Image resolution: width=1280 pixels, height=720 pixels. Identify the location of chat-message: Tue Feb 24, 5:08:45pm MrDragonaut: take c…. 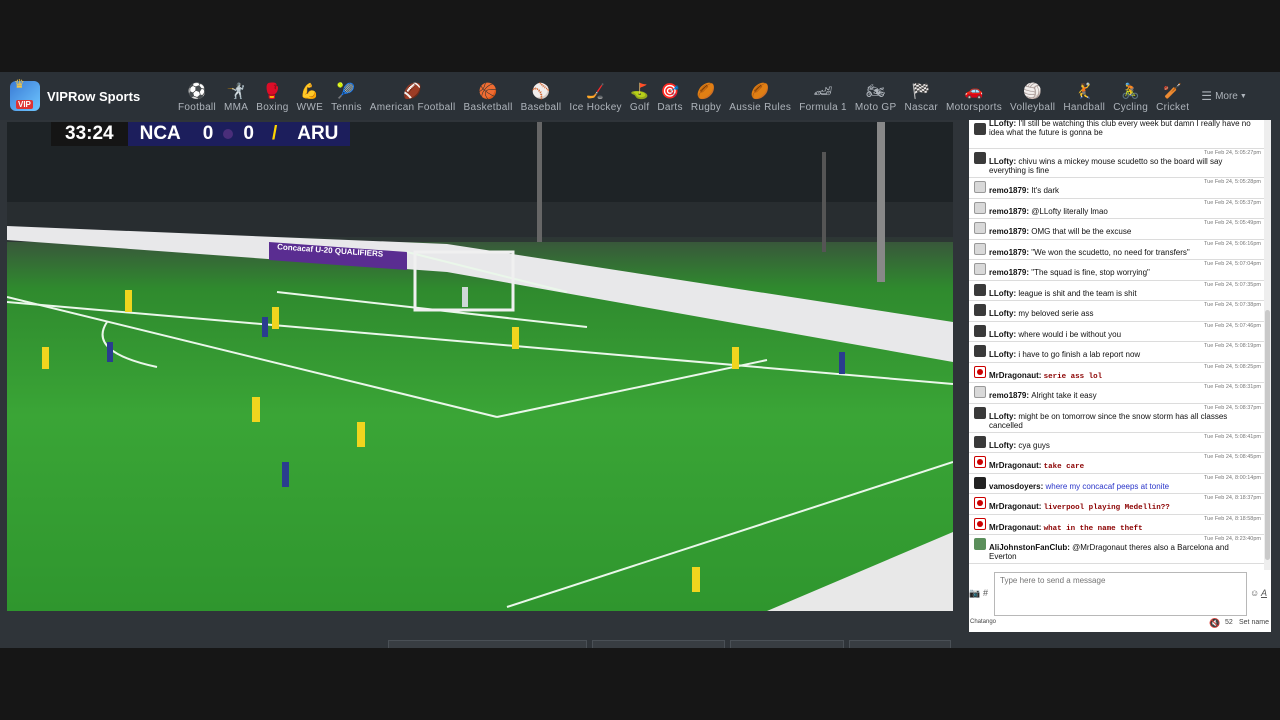
(1116, 463).